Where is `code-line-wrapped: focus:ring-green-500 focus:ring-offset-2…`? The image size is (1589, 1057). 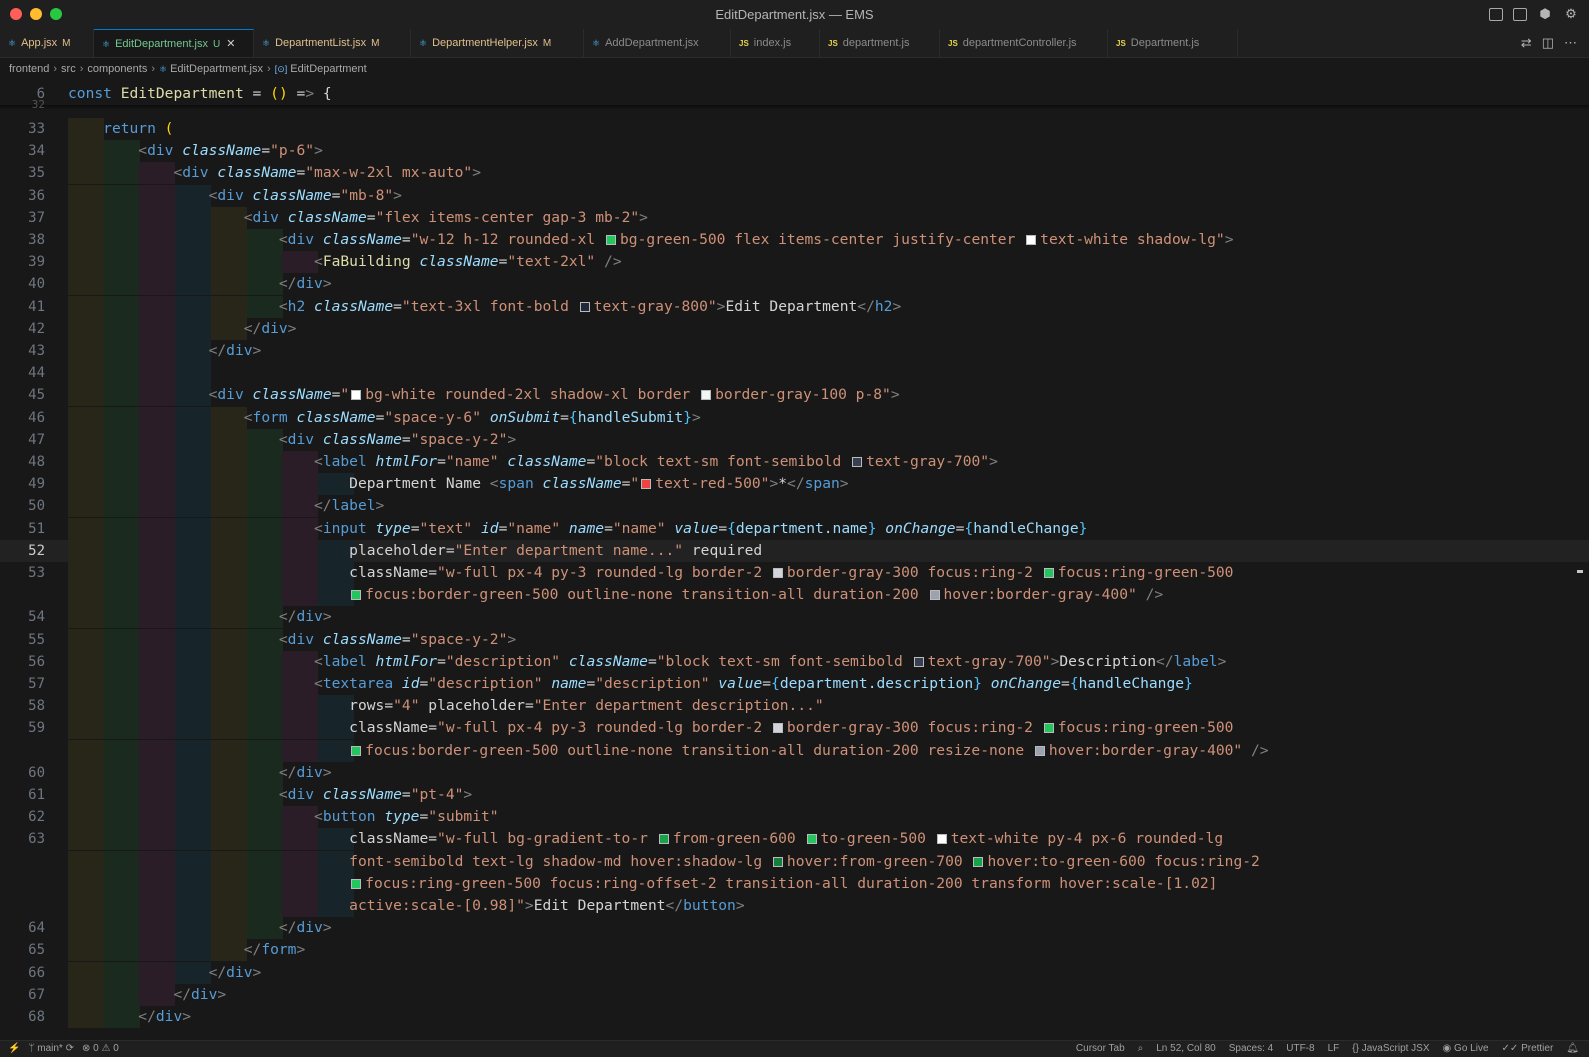
code-line-wrapped: focus:ring-green-500 focus:ring-offset-2… is located at coordinates (794, 883).